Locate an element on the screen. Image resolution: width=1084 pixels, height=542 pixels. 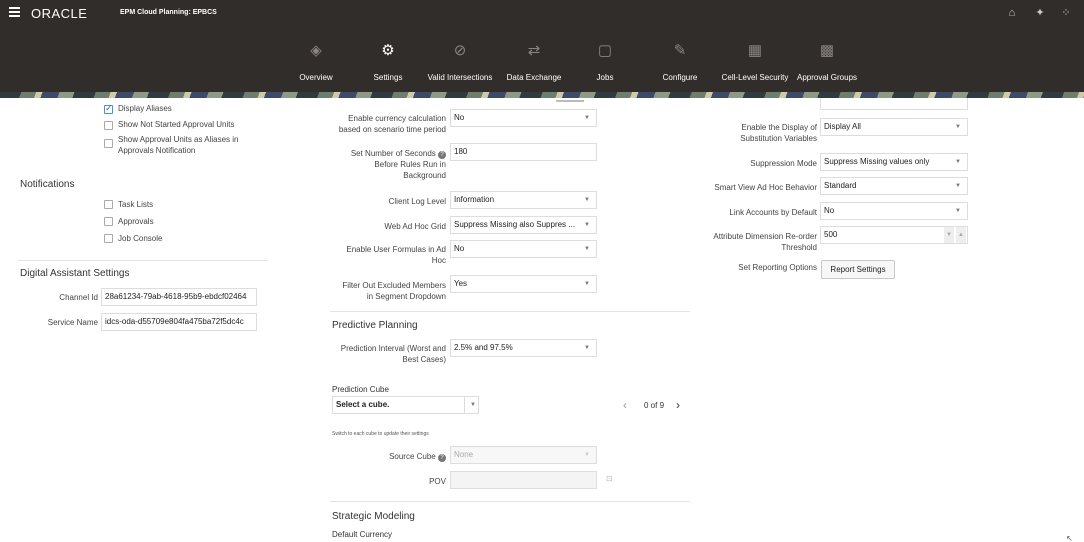
previous-page-icon: ‹ is located at coordinates (625, 405).